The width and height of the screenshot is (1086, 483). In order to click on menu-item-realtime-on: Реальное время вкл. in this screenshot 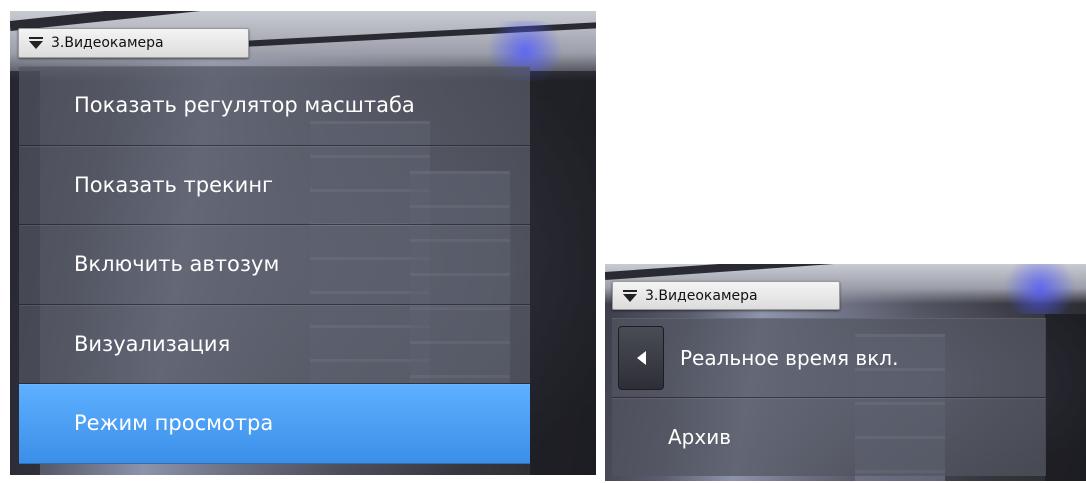, I will do `click(829, 358)`.